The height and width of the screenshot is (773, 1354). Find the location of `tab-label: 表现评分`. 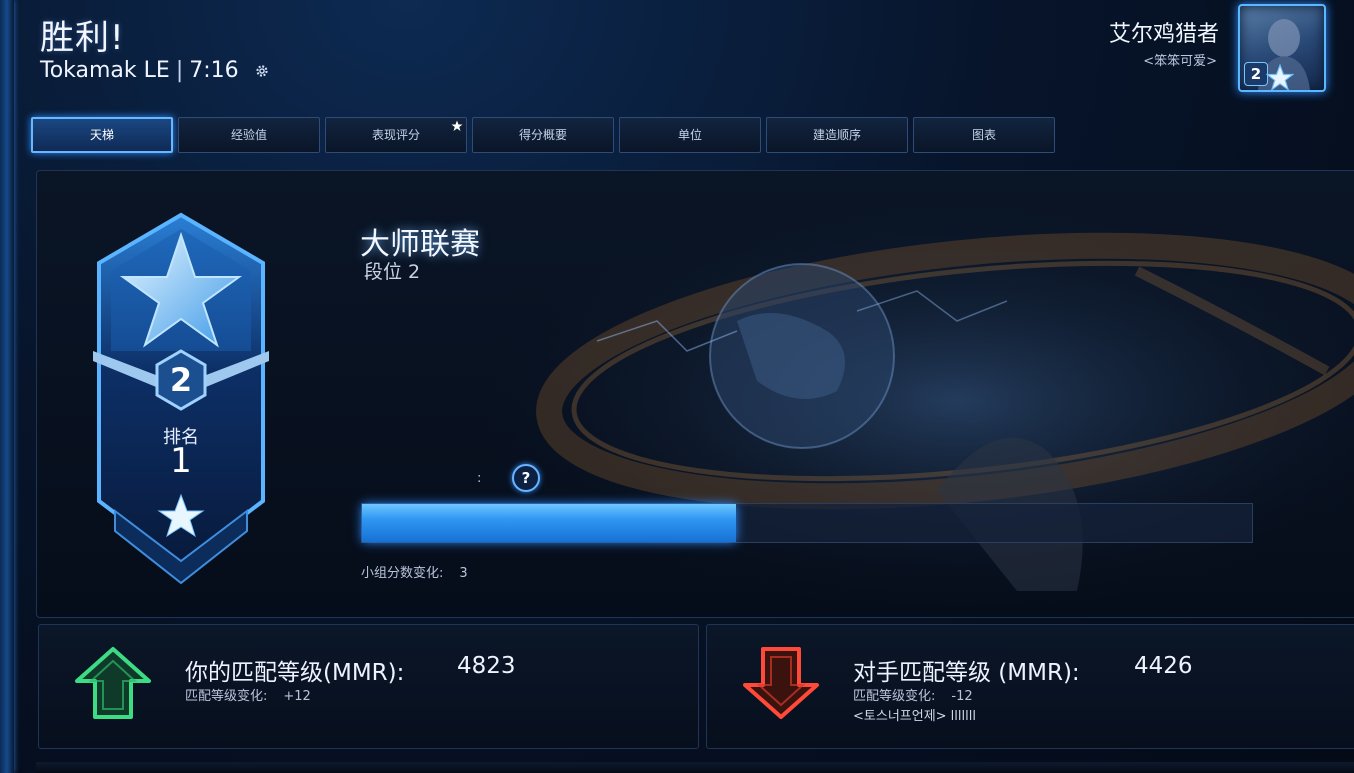

tab-label: 表现评分 is located at coordinates (395, 135).